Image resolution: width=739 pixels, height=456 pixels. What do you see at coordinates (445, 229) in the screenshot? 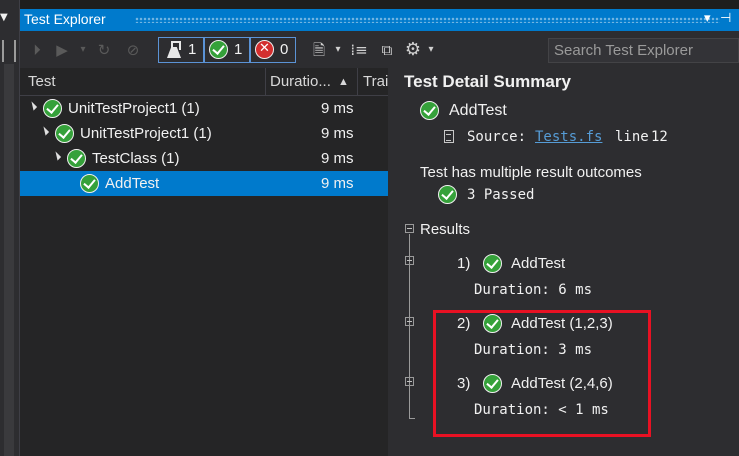
I see `results-label: Results` at bounding box center [445, 229].